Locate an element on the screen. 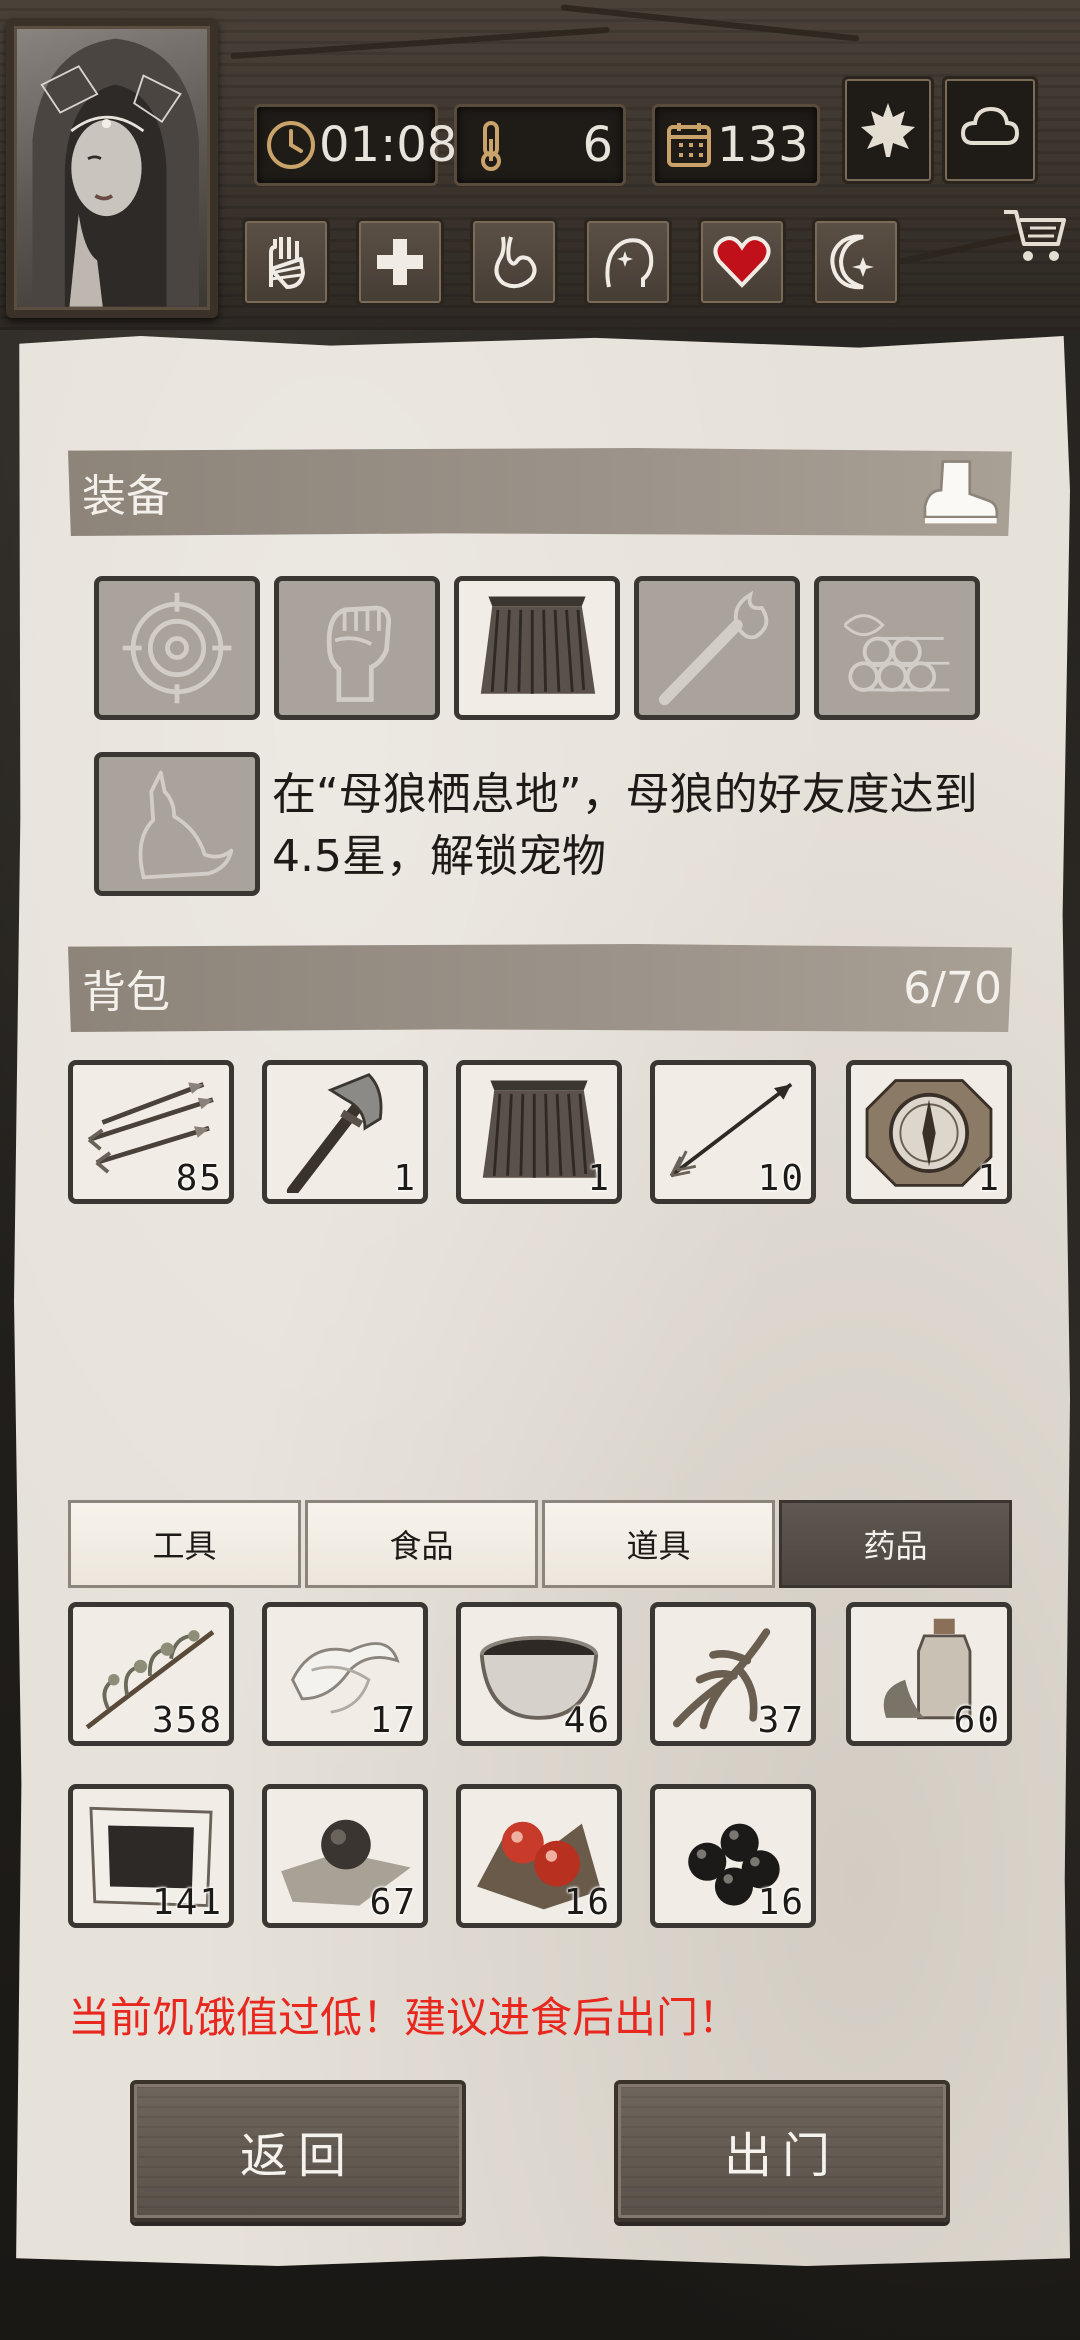 The width and height of the screenshot is (1080, 2340). go-out-button: 出门 is located at coordinates (782, 2151).